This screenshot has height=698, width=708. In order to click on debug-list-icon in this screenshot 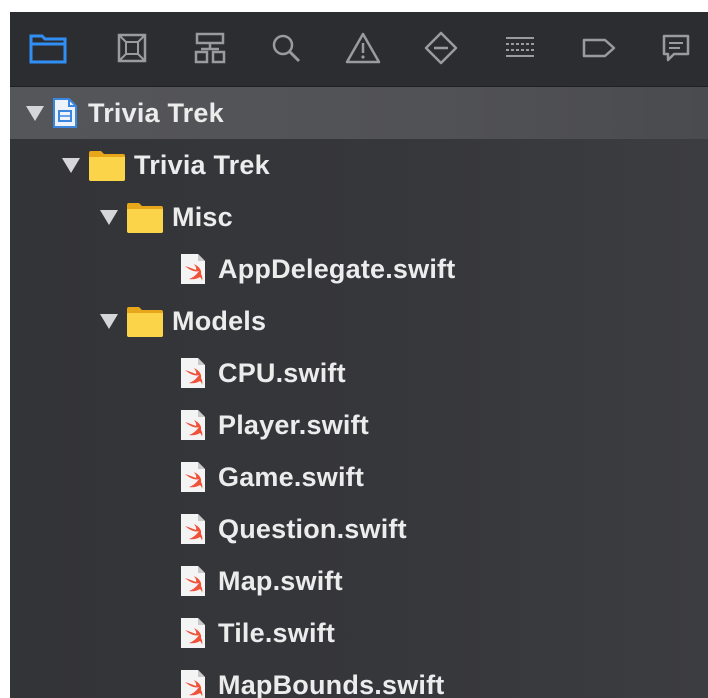, I will do `click(520, 47)`.